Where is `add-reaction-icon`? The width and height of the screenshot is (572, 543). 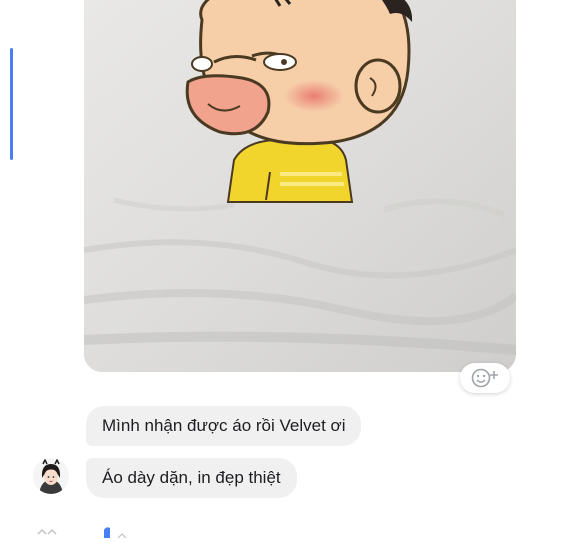 add-reaction-icon is located at coordinates (484, 378).